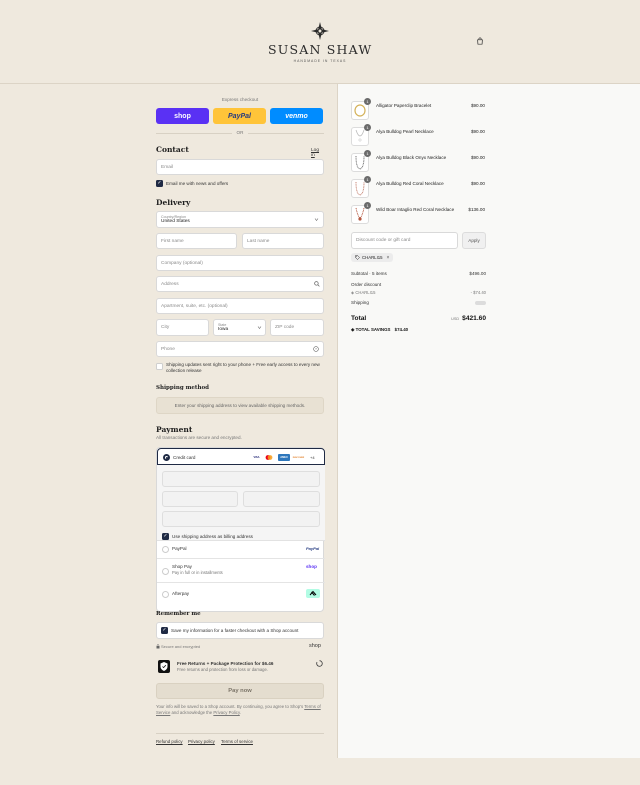 This screenshot has height=785, width=640. Describe the element at coordinates (159, 183) in the screenshot. I see `news-checkbox: ✓` at that location.